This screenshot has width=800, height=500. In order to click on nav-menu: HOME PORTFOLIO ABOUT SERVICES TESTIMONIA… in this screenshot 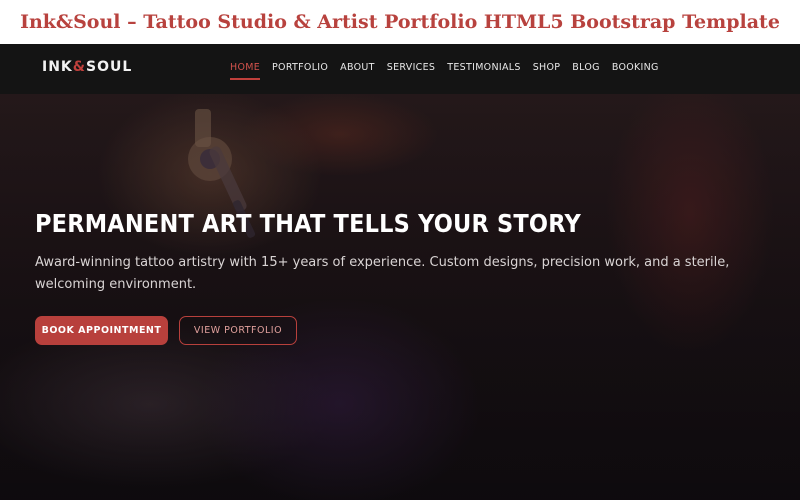, I will do `click(444, 71)`.